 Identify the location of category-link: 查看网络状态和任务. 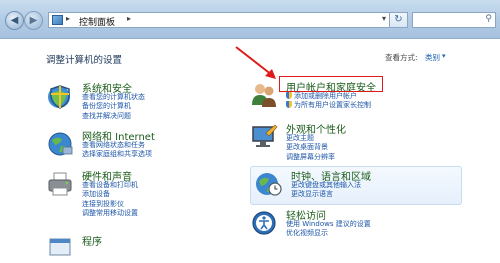
(117, 145).